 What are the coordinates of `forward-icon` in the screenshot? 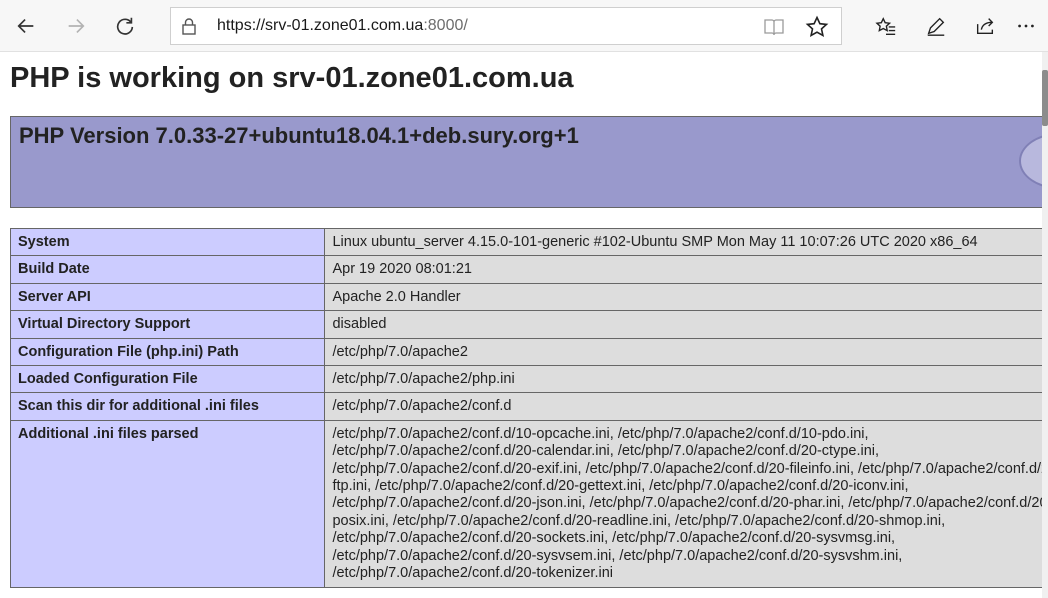 It's located at (76, 26).